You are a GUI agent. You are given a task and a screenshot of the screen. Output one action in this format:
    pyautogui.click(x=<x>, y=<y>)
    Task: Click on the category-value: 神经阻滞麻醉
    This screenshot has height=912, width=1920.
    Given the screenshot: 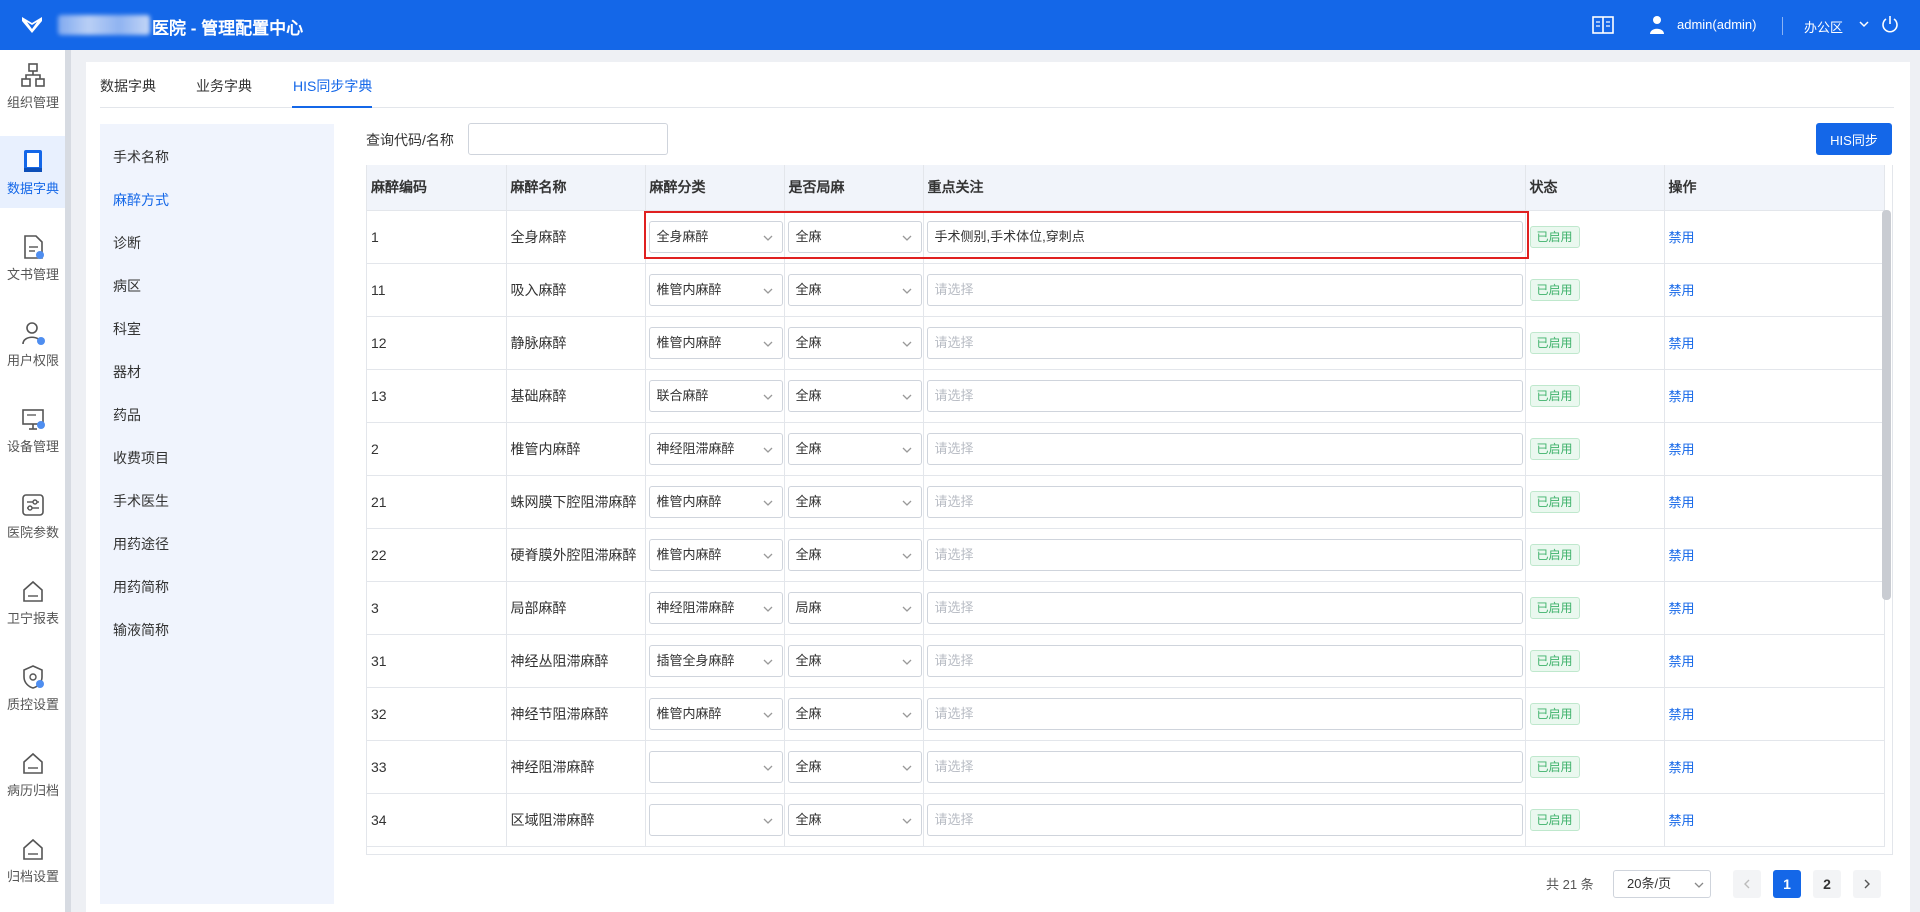 What is the action you would take?
    pyautogui.click(x=695, y=448)
    